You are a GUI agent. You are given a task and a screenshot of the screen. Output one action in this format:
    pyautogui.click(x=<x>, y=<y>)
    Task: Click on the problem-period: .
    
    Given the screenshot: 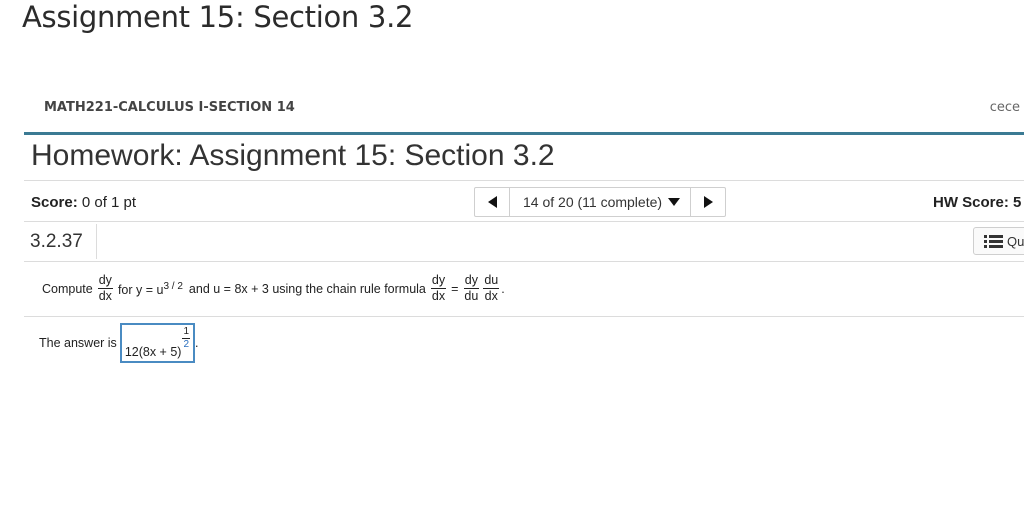 What is the action you would take?
    pyautogui.click(x=503, y=288)
    